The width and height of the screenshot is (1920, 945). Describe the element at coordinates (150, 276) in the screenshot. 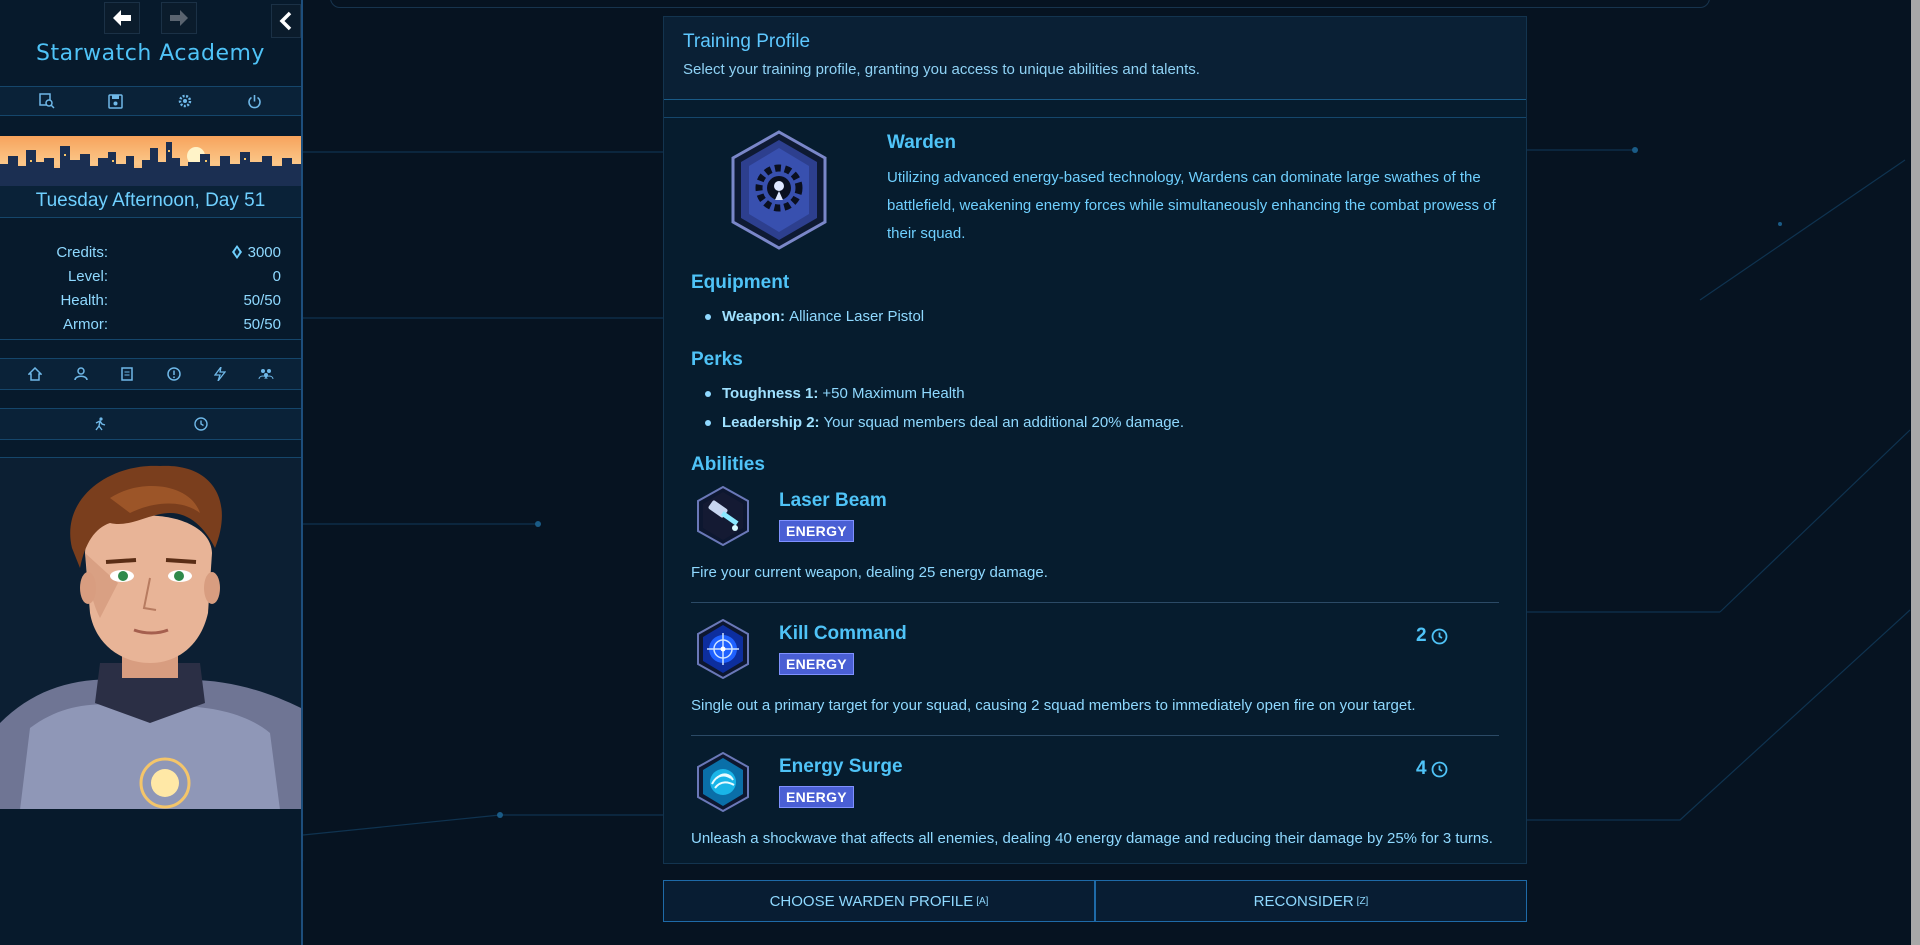

I see `stat-level: Level: 0` at that location.